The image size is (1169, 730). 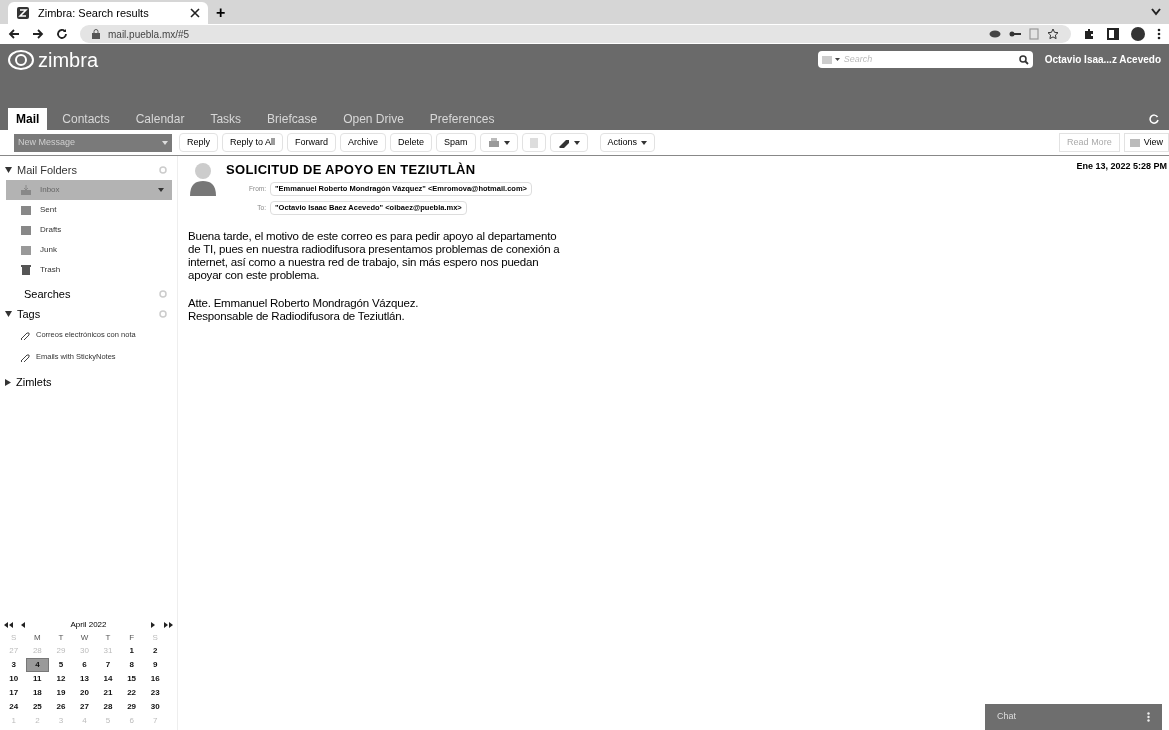 What do you see at coordinates (575, 34) in the screenshot?
I see `address-bar: mail.puebla.mx/#5` at bounding box center [575, 34].